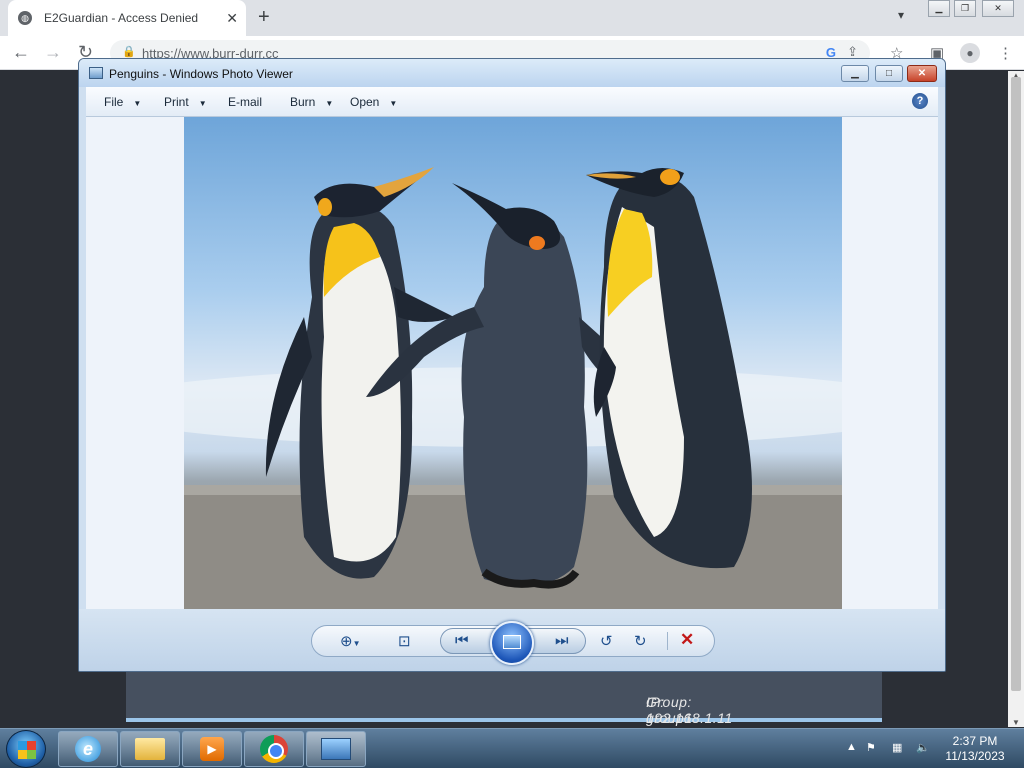 This screenshot has width=1024, height=768. Describe the element at coordinates (21, 52) in the screenshot. I see `back-arrow-icon: ←` at that location.